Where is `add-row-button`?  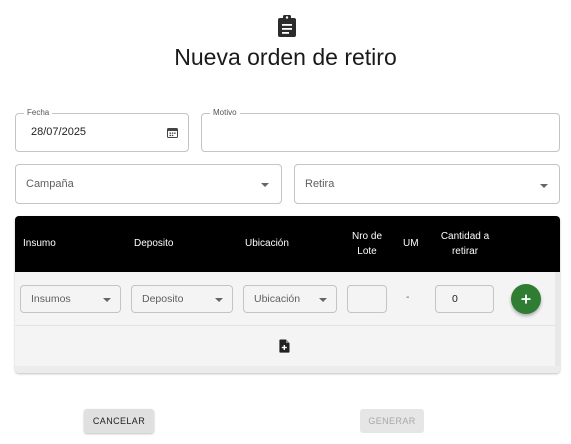
add-row-button is located at coordinates (526, 299).